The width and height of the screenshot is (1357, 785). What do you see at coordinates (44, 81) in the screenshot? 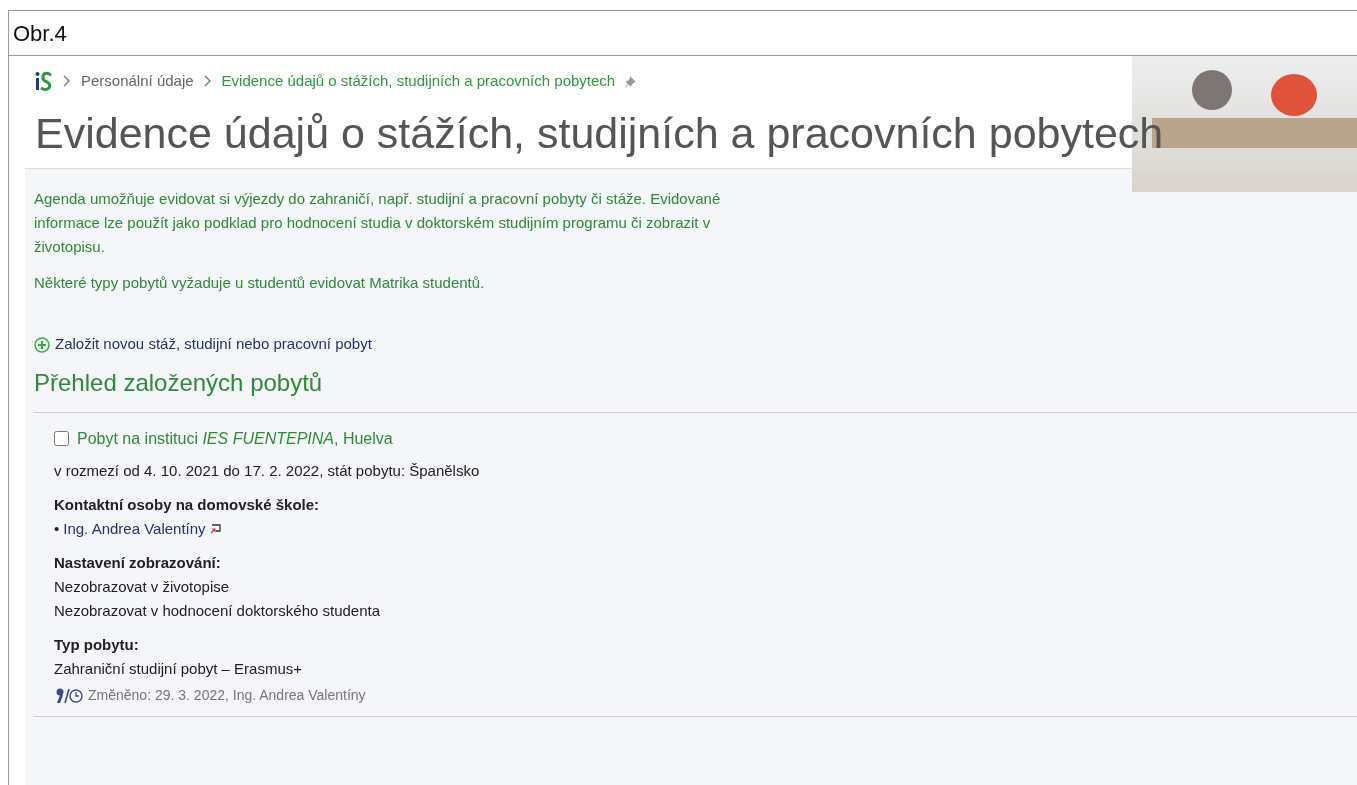
I see `logo-icon` at bounding box center [44, 81].